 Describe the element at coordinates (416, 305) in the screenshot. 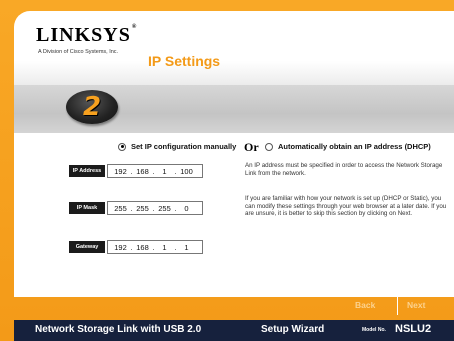

I see `next-button: Next` at that location.